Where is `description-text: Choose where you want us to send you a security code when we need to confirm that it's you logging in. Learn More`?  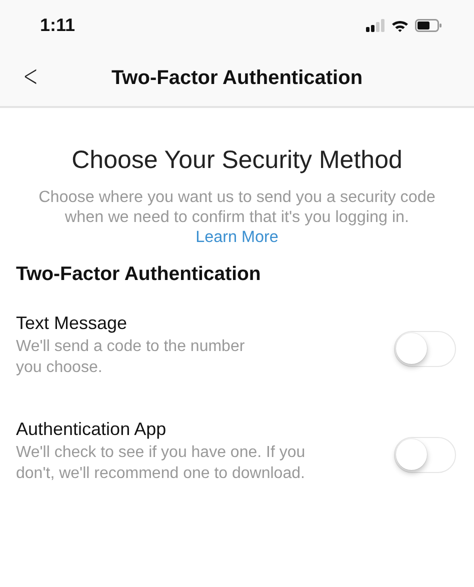
description-text: Choose where you want us to send you a security code when we need to confirm that it's you logging in. Learn More is located at coordinates (237, 217).